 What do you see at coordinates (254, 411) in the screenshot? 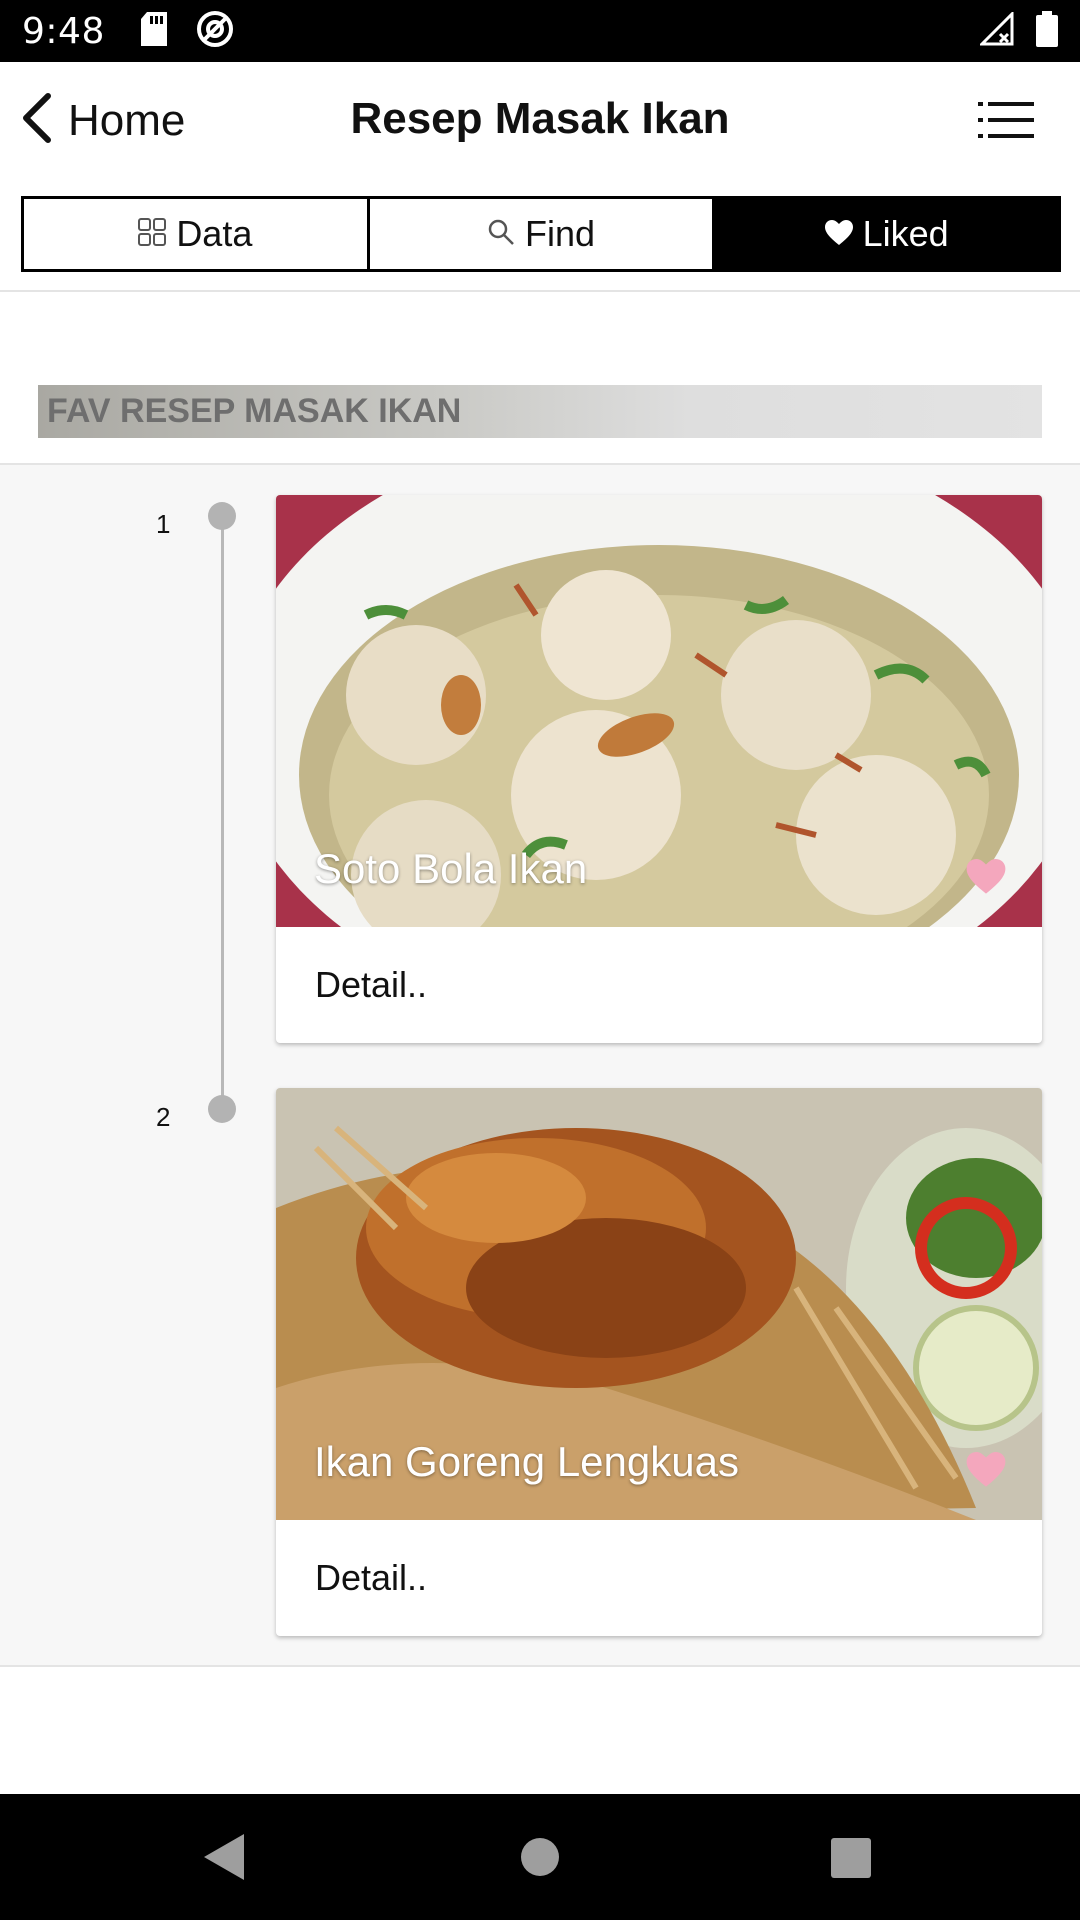
I see `section-title: FAV RESEP MASAK IKAN` at bounding box center [254, 411].